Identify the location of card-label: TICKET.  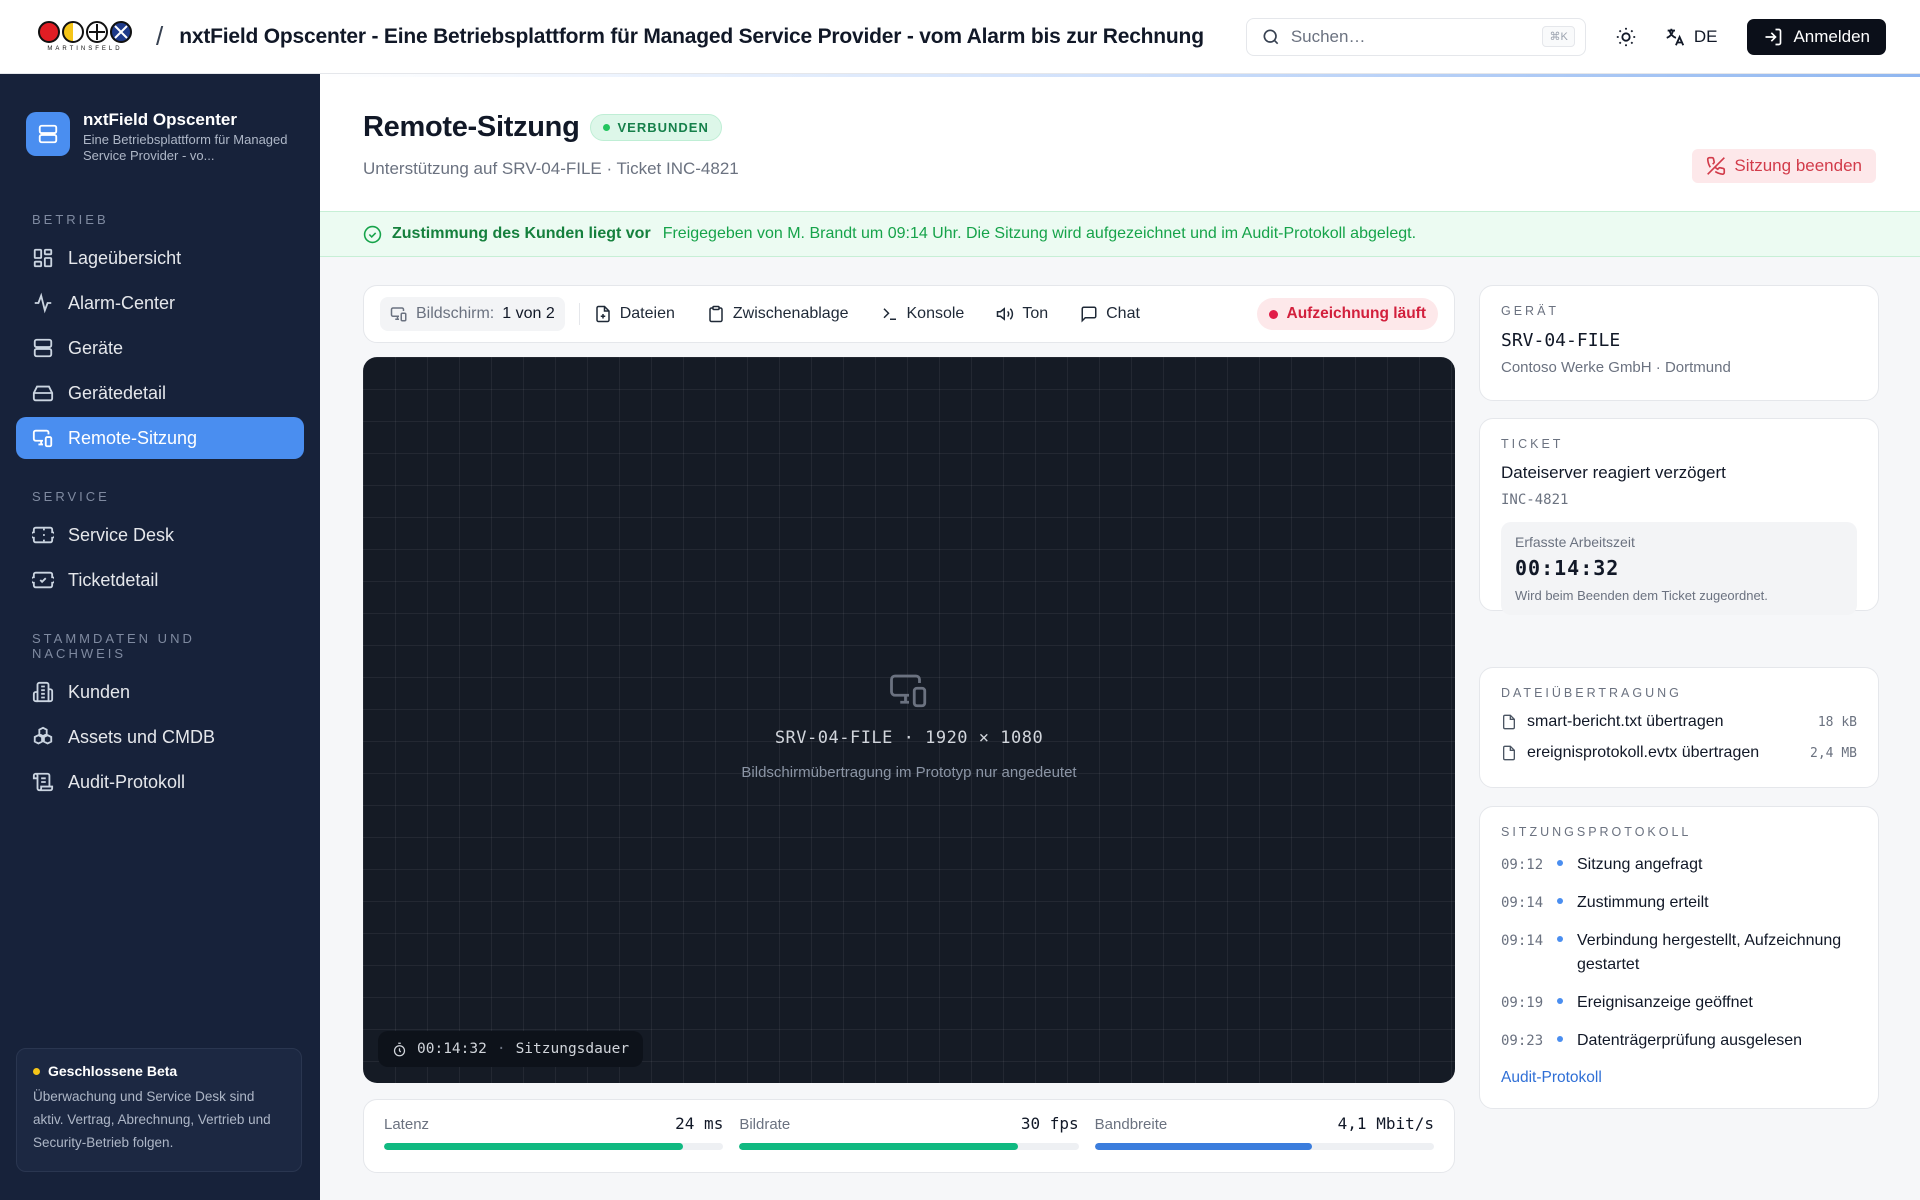
(1532, 444).